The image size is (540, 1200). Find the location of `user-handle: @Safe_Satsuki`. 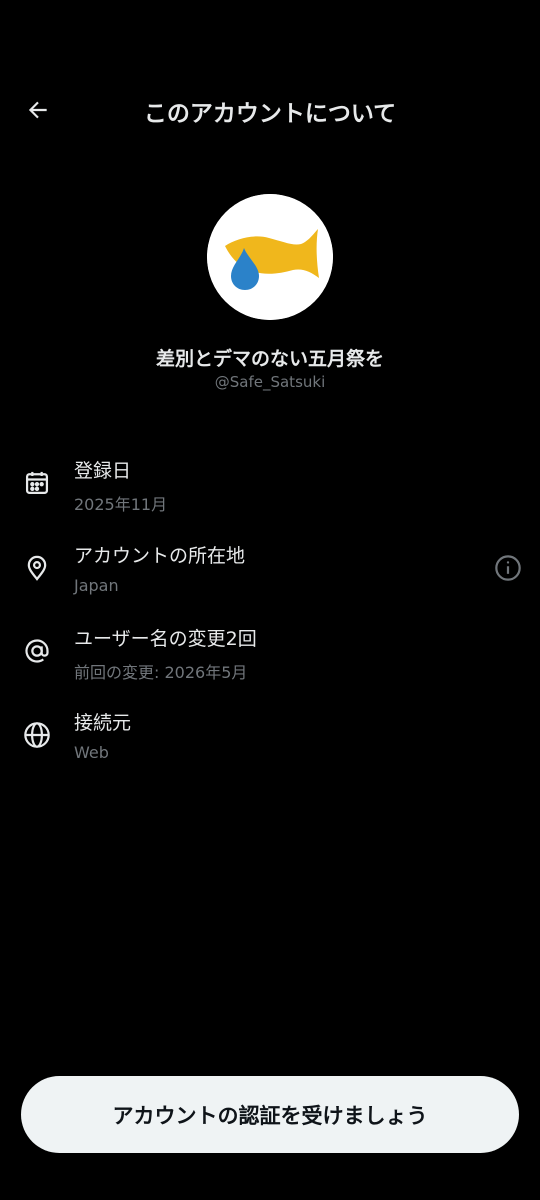

user-handle: @Safe_Satsuki is located at coordinates (270, 382).